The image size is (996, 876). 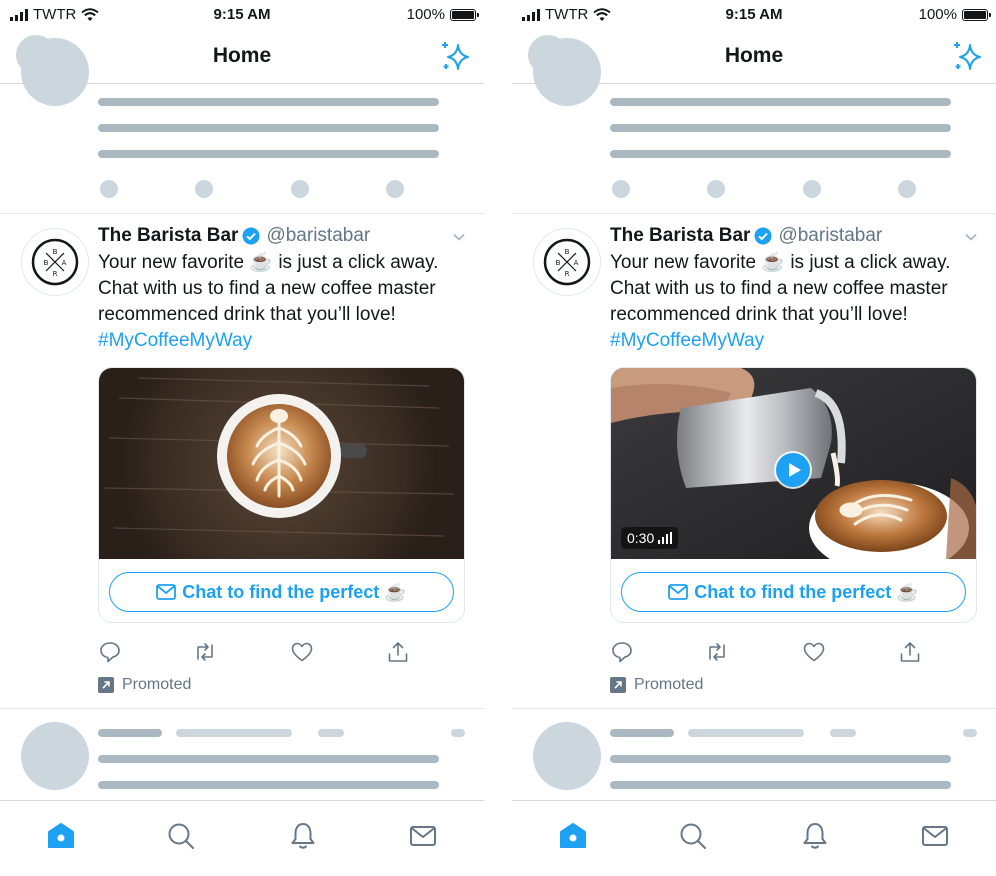 I want to click on promoted-label: Promoted, so click(x=656, y=685).